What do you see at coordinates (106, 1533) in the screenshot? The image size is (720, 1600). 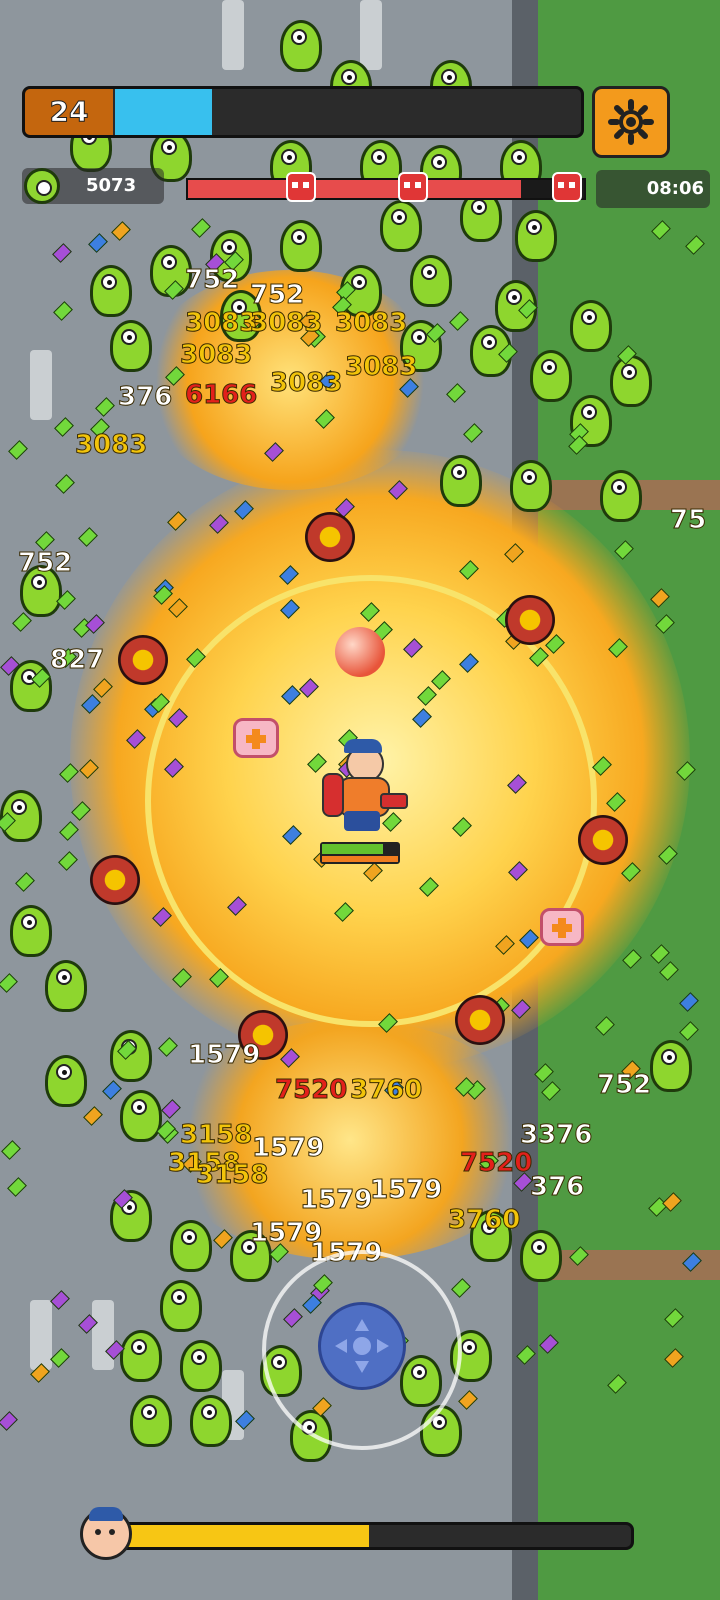 I see `player-avatar-icon` at bounding box center [106, 1533].